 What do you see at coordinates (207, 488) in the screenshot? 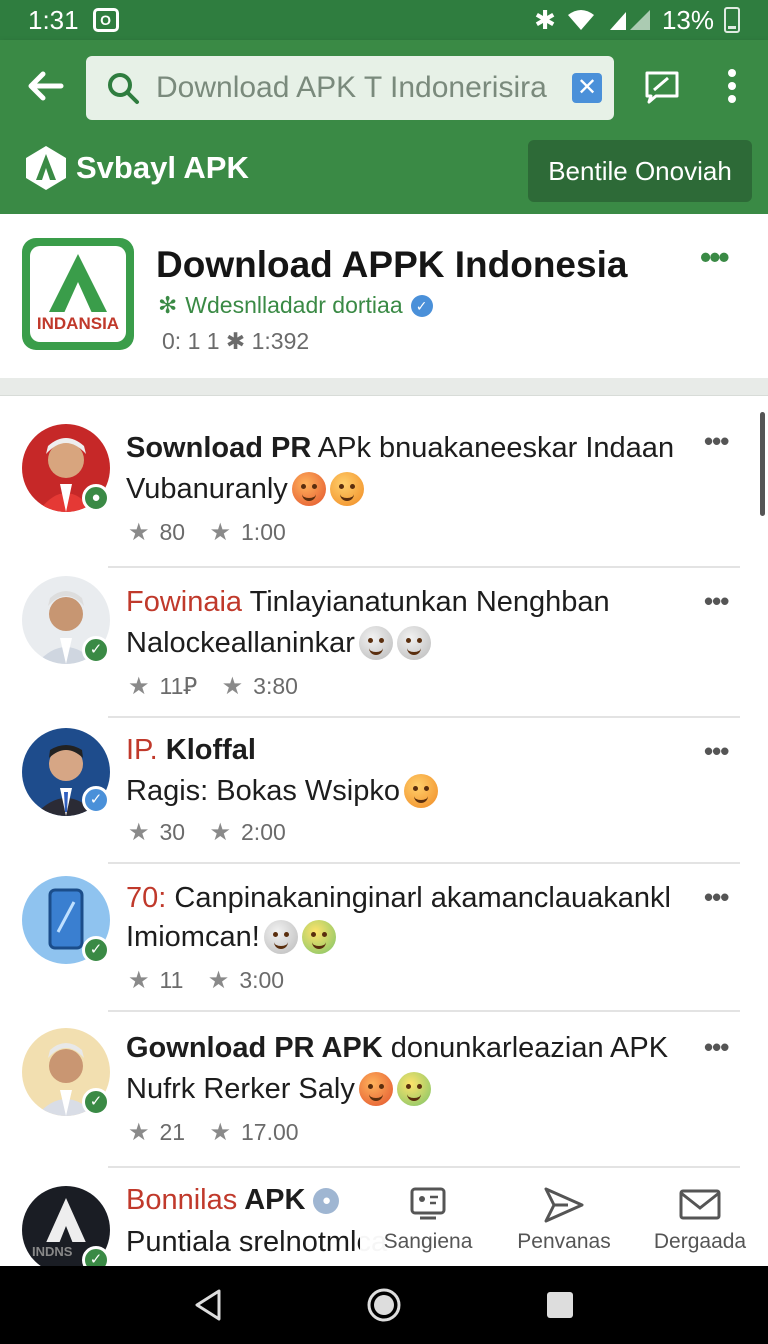
I see `post-body-text: Vubanuranly` at bounding box center [207, 488].